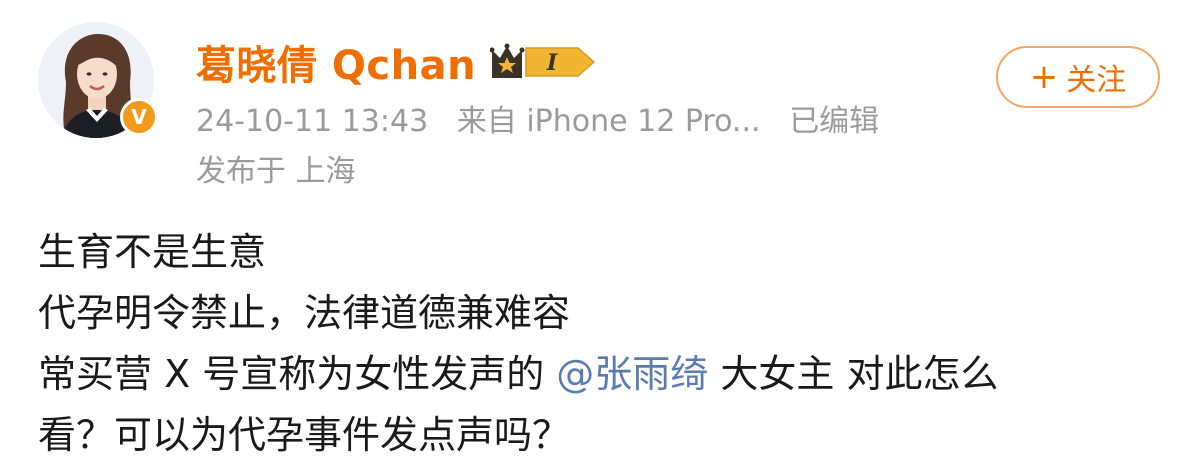 The width and height of the screenshot is (1200, 472). I want to click on plus-icon: +, so click(1044, 77).